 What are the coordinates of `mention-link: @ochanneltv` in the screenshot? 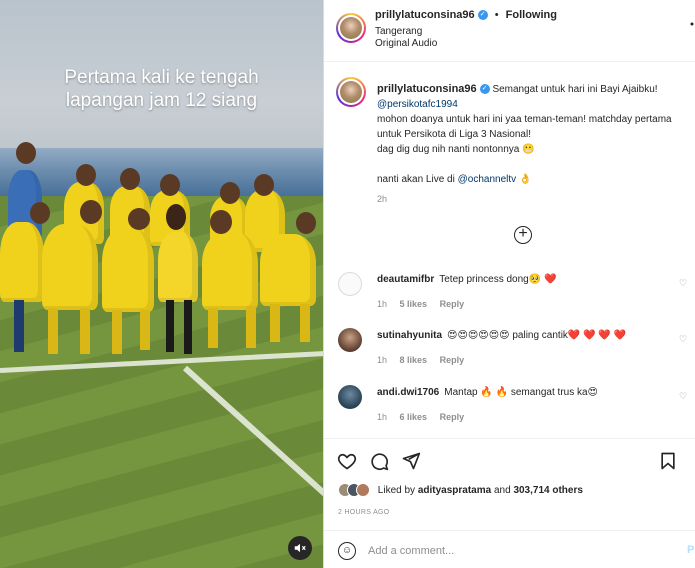 It's located at (487, 179).